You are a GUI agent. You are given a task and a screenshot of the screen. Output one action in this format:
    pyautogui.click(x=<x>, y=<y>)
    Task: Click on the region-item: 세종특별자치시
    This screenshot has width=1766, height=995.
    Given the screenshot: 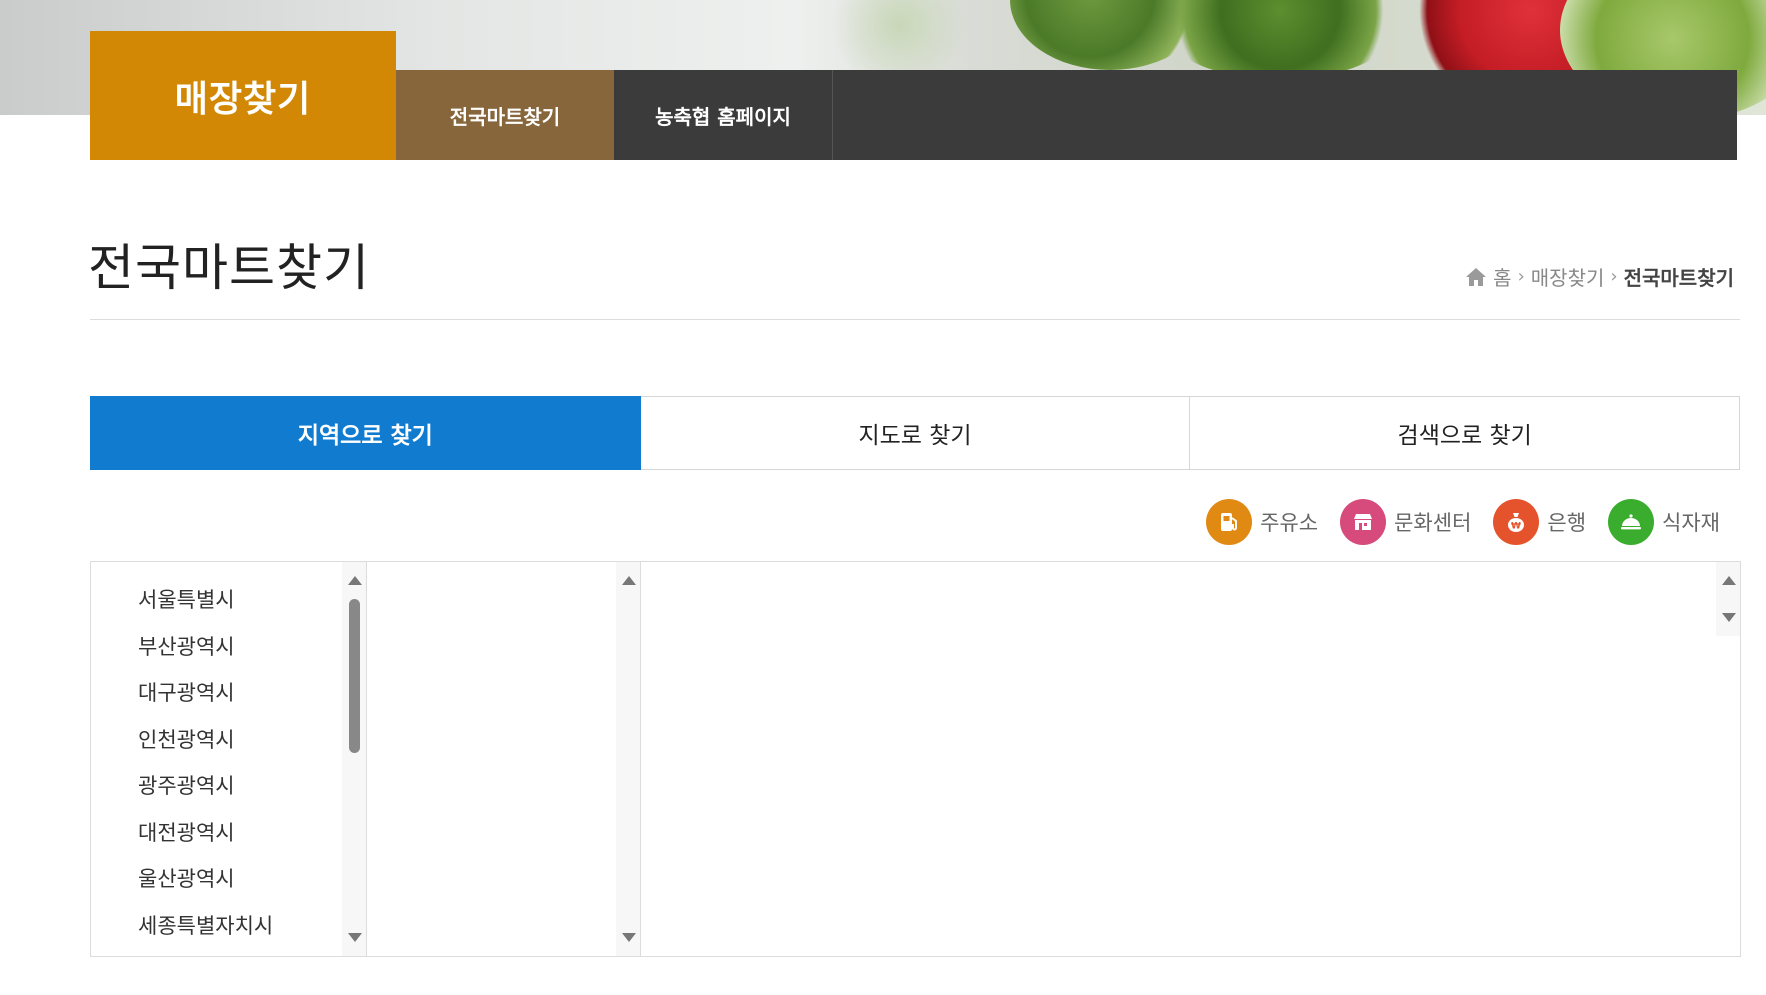 What is the action you would take?
    pyautogui.click(x=252, y=931)
    